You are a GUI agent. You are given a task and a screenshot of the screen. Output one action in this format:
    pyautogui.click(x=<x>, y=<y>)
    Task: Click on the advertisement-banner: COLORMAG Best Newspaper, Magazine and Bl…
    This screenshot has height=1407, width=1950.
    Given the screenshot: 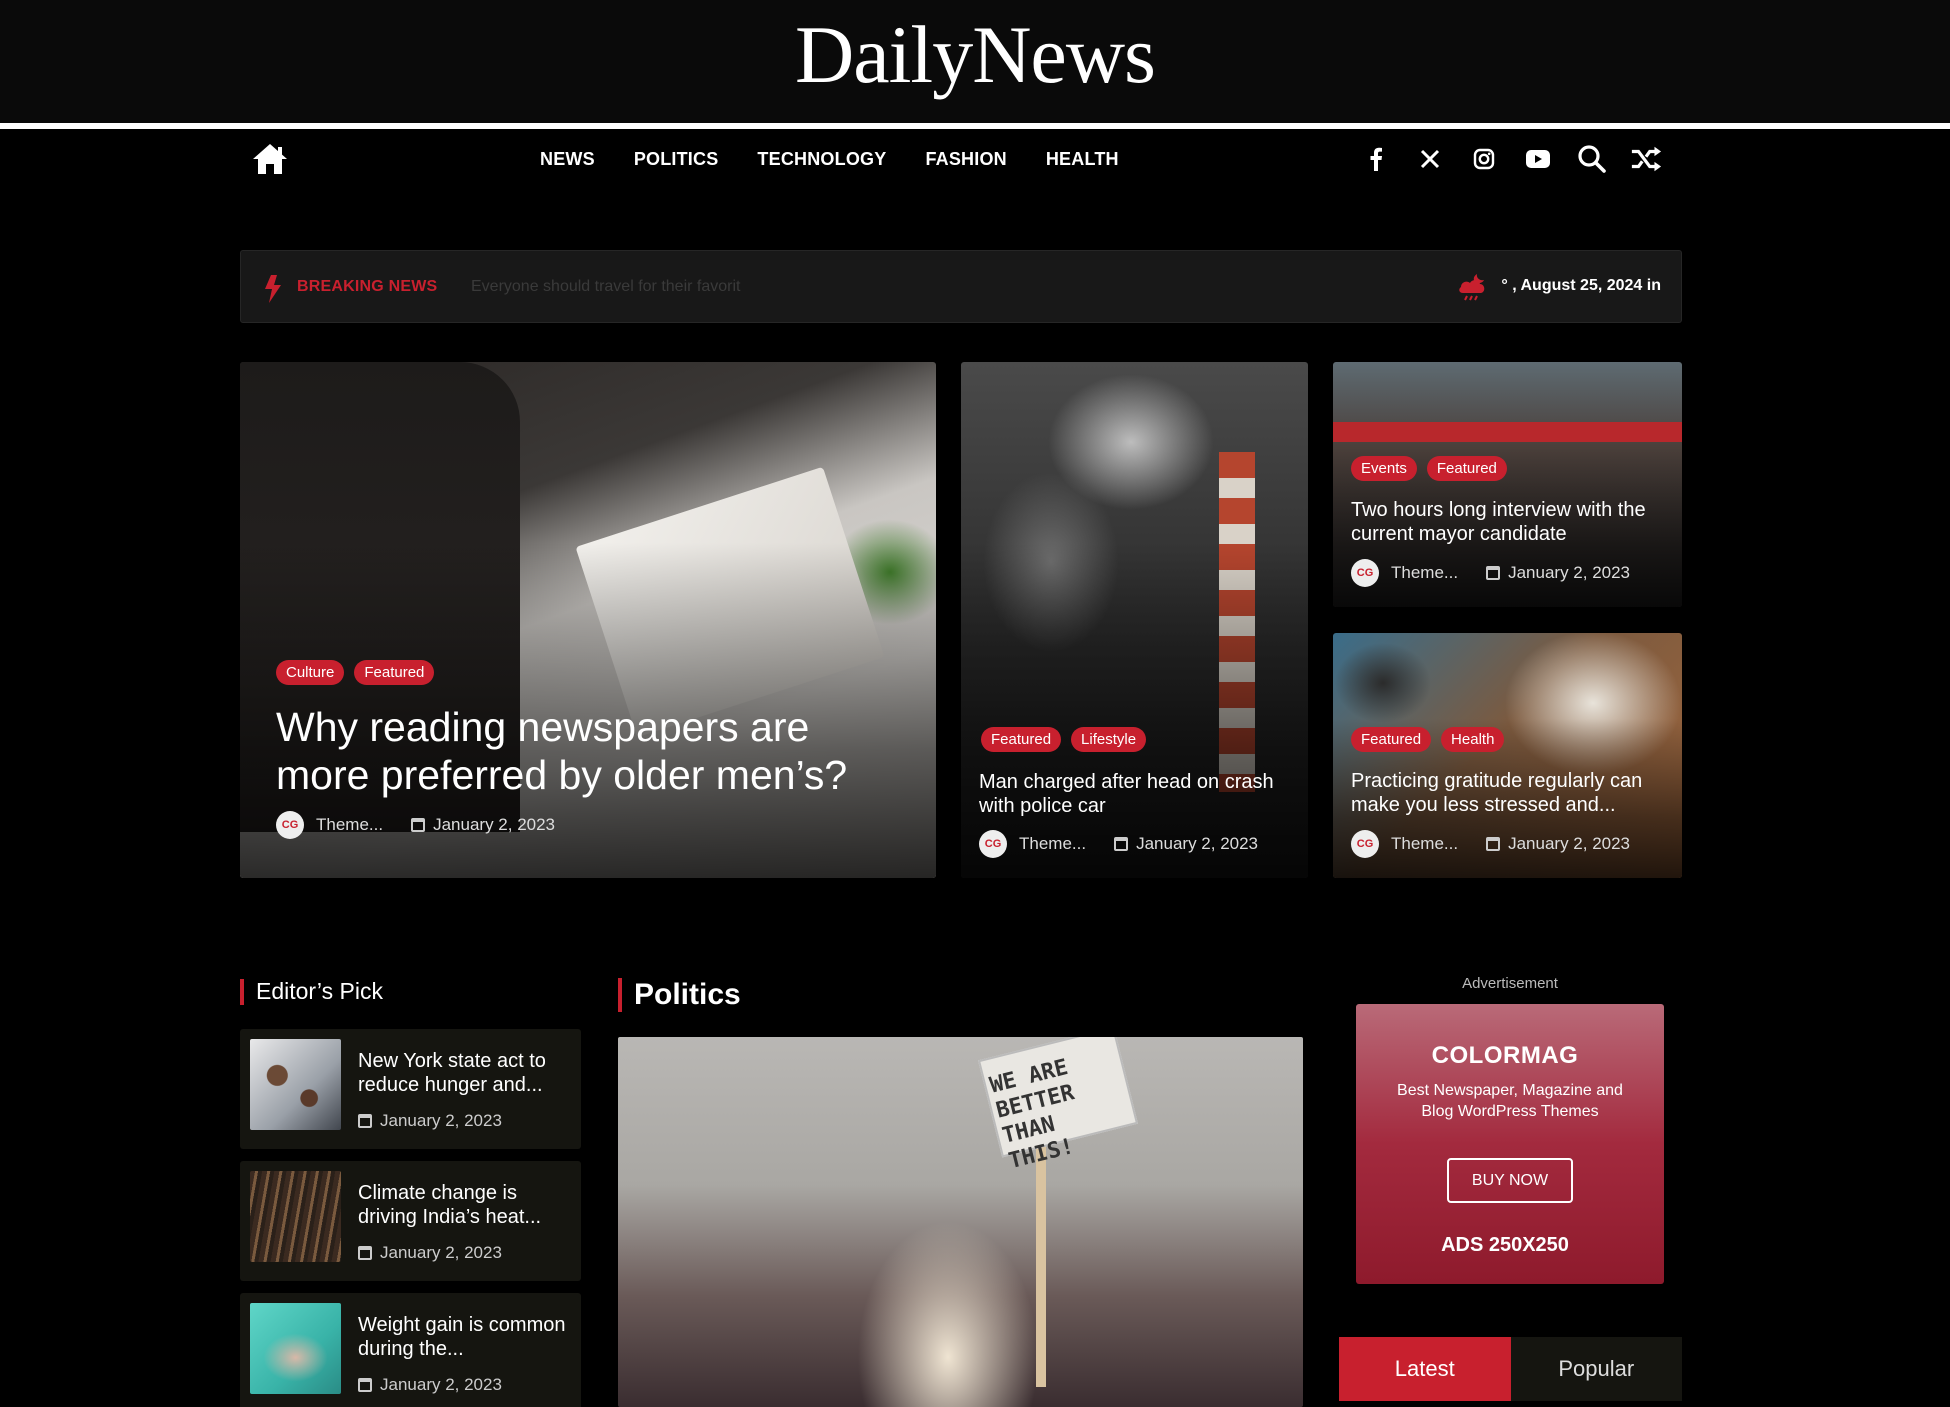 What is the action you would take?
    pyautogui.click(x=1510, y=1144)
    